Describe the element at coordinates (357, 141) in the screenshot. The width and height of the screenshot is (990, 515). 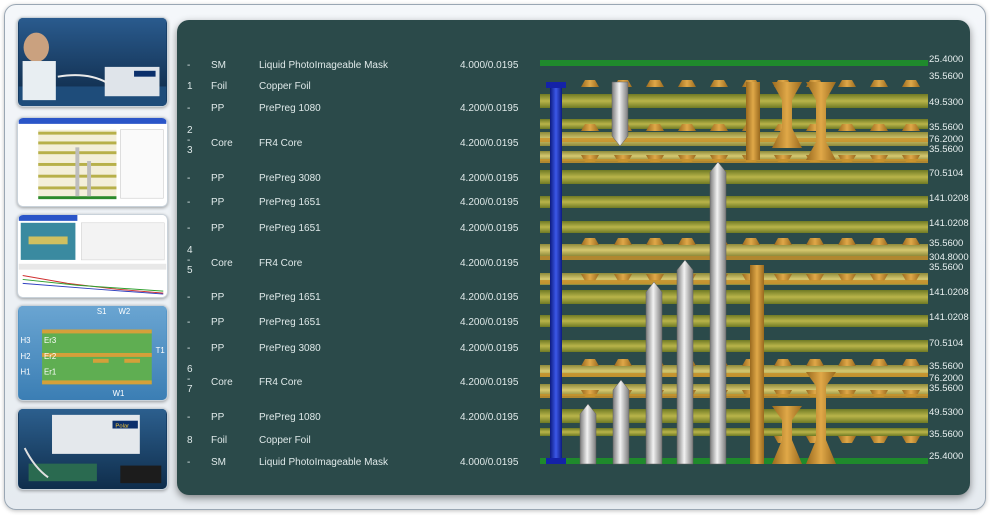
I see `stackup-row: 2 - 3 Core FR4 Core 4.200/0.0195` at that location.